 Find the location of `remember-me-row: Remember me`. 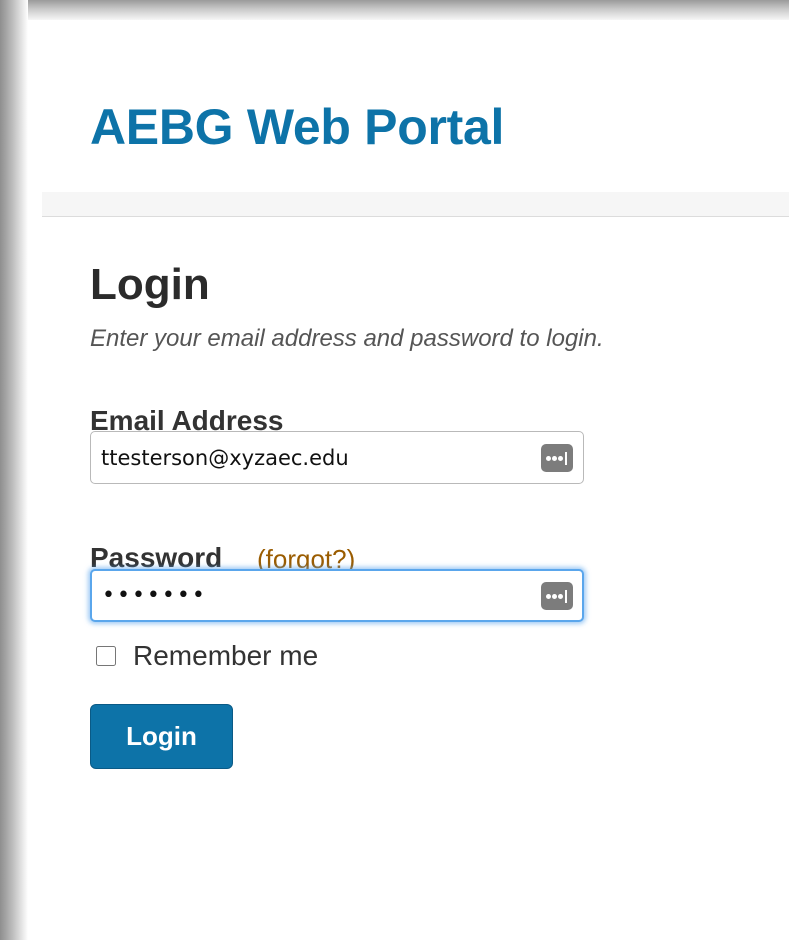

remember-me-row: Remember me is located at coordinates (207, 656).